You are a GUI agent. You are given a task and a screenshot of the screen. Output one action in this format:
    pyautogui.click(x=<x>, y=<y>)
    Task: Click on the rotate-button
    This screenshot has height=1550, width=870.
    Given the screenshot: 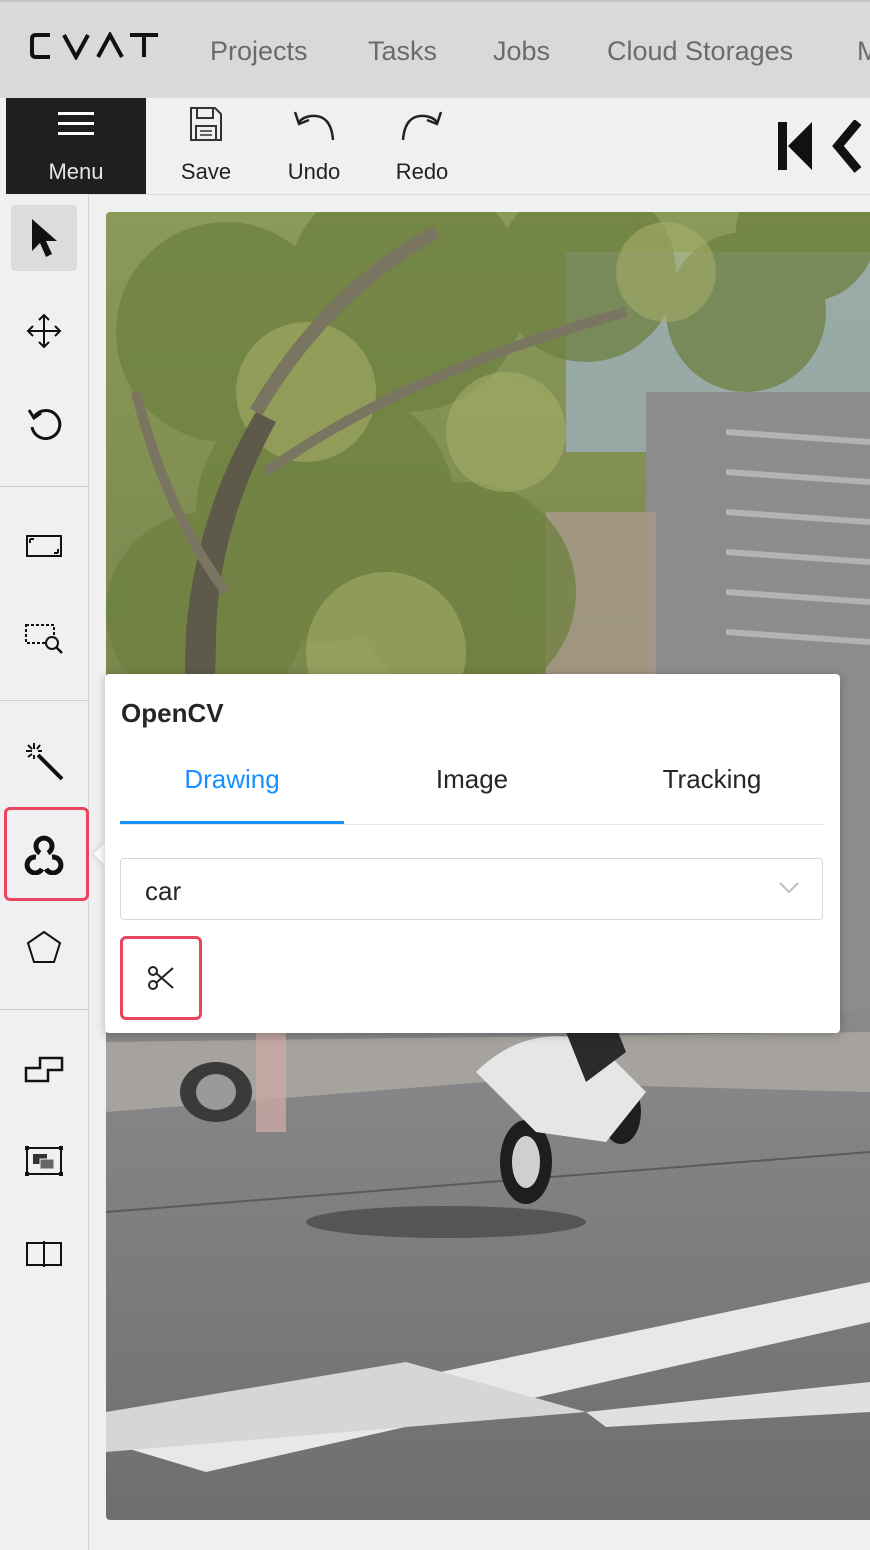 What is the action you would take?
    pyautogui.click(x=44, y=423)
    